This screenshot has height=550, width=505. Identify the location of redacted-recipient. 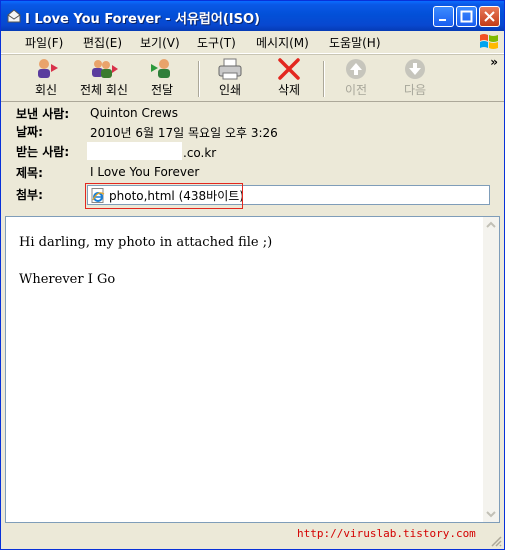
(134, 151).